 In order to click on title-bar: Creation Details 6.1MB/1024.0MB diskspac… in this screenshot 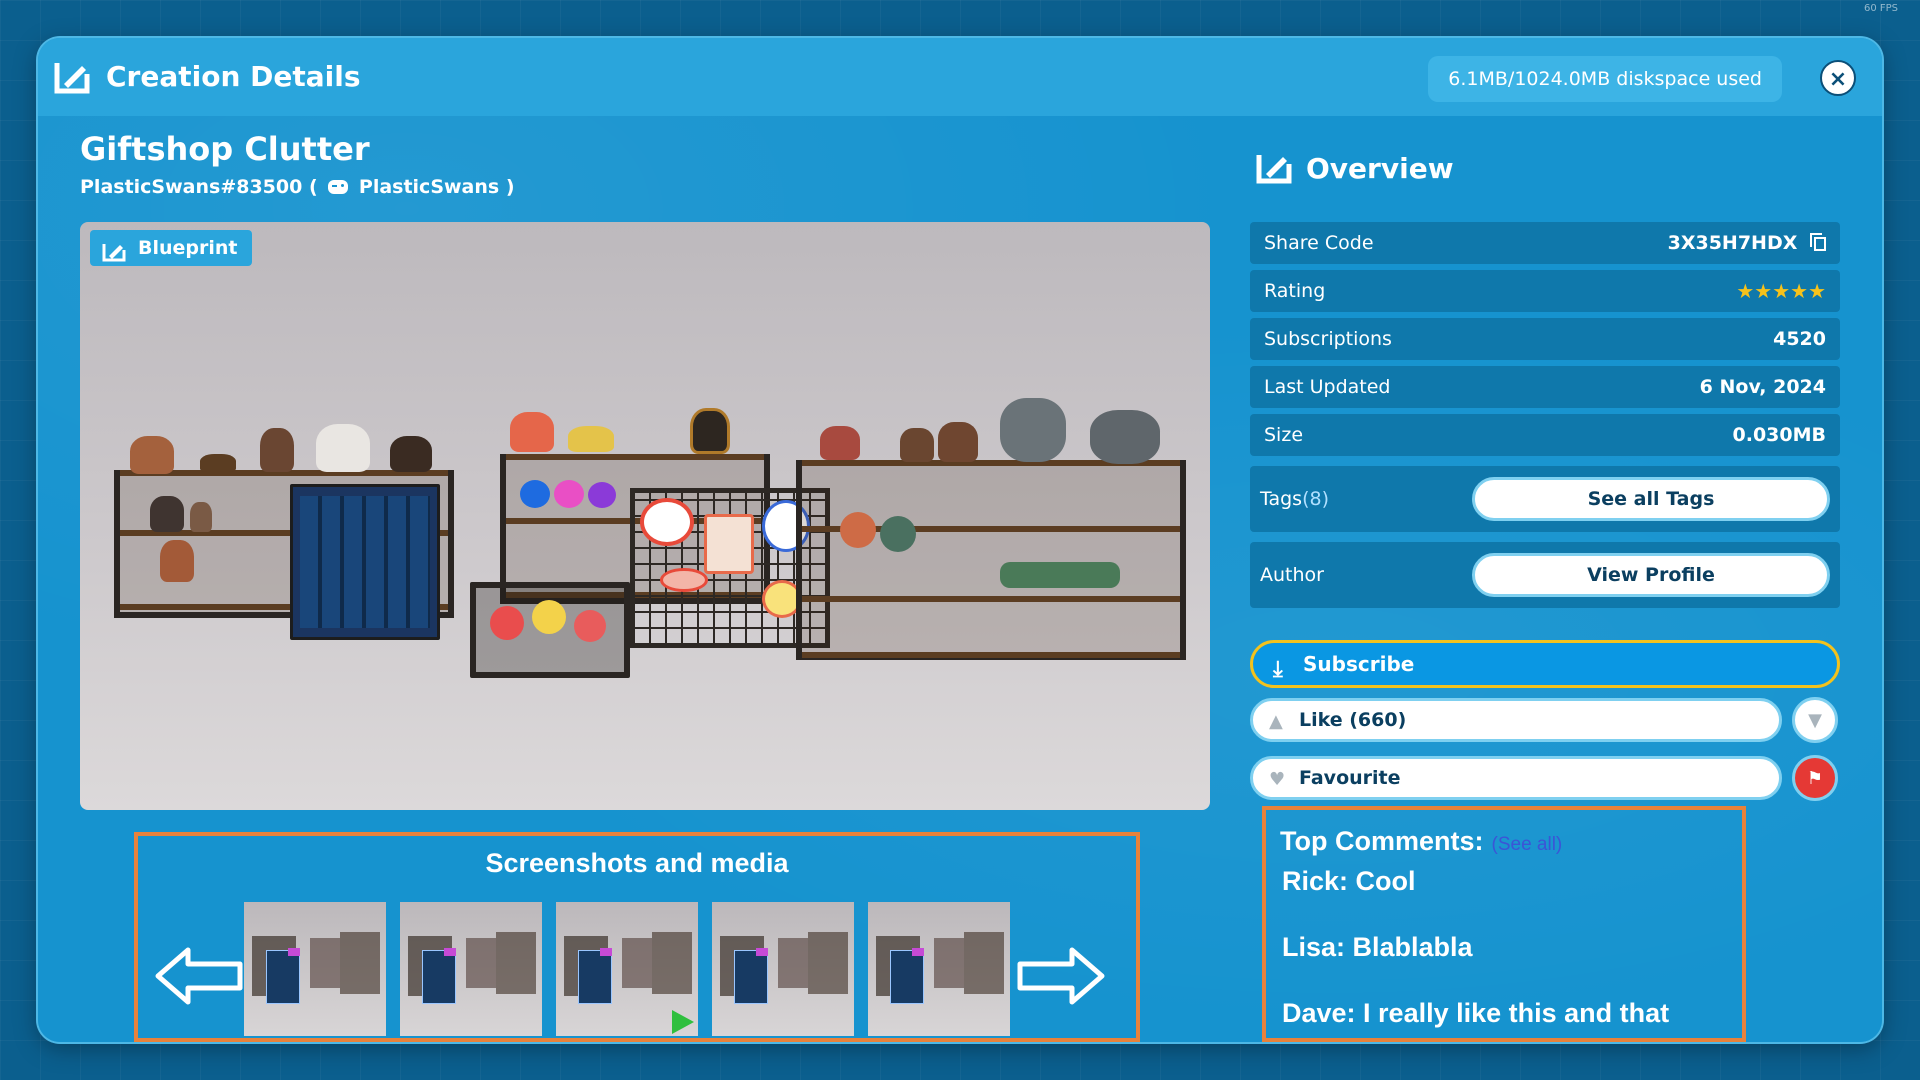, I will do `click(960, 77)`.